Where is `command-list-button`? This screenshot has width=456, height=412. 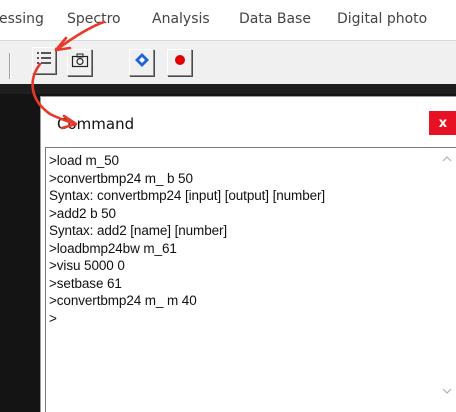 command-list-button is located at coordinates (44, 60).